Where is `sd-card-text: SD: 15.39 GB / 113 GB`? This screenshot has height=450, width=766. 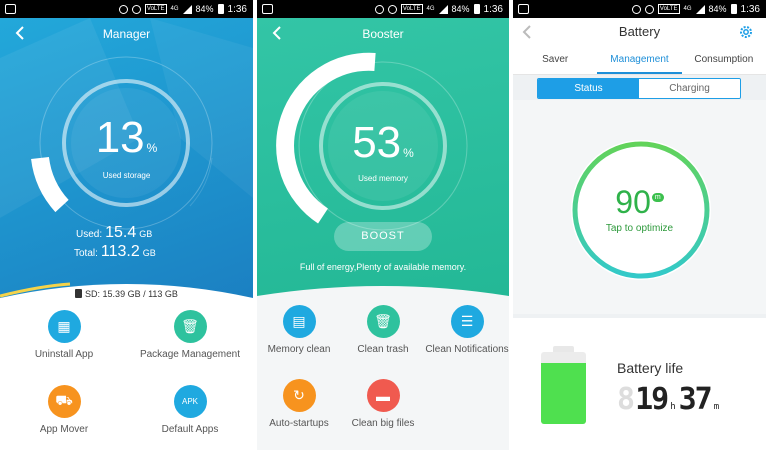
sd-card-text: SD: 15.39 GB / 113 GB is located at coordinates (131, 294).